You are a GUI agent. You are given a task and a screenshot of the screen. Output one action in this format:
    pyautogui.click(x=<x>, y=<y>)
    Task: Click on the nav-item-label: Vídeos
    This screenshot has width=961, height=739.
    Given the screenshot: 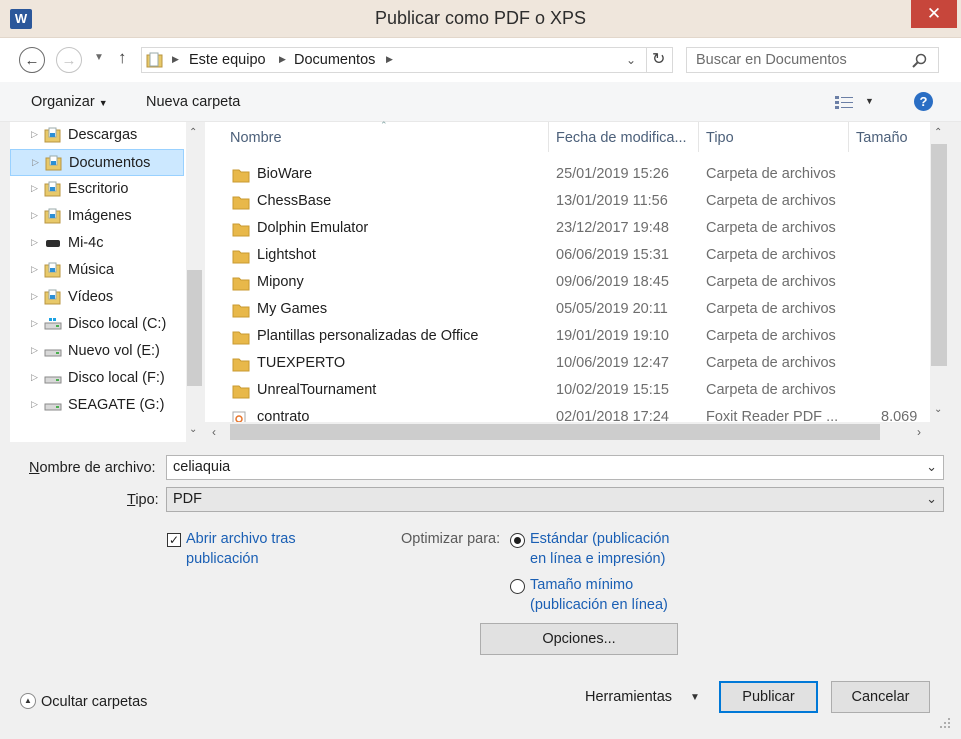 What is the action you would take?
    pyautogui.click(x=91, y=297)
    